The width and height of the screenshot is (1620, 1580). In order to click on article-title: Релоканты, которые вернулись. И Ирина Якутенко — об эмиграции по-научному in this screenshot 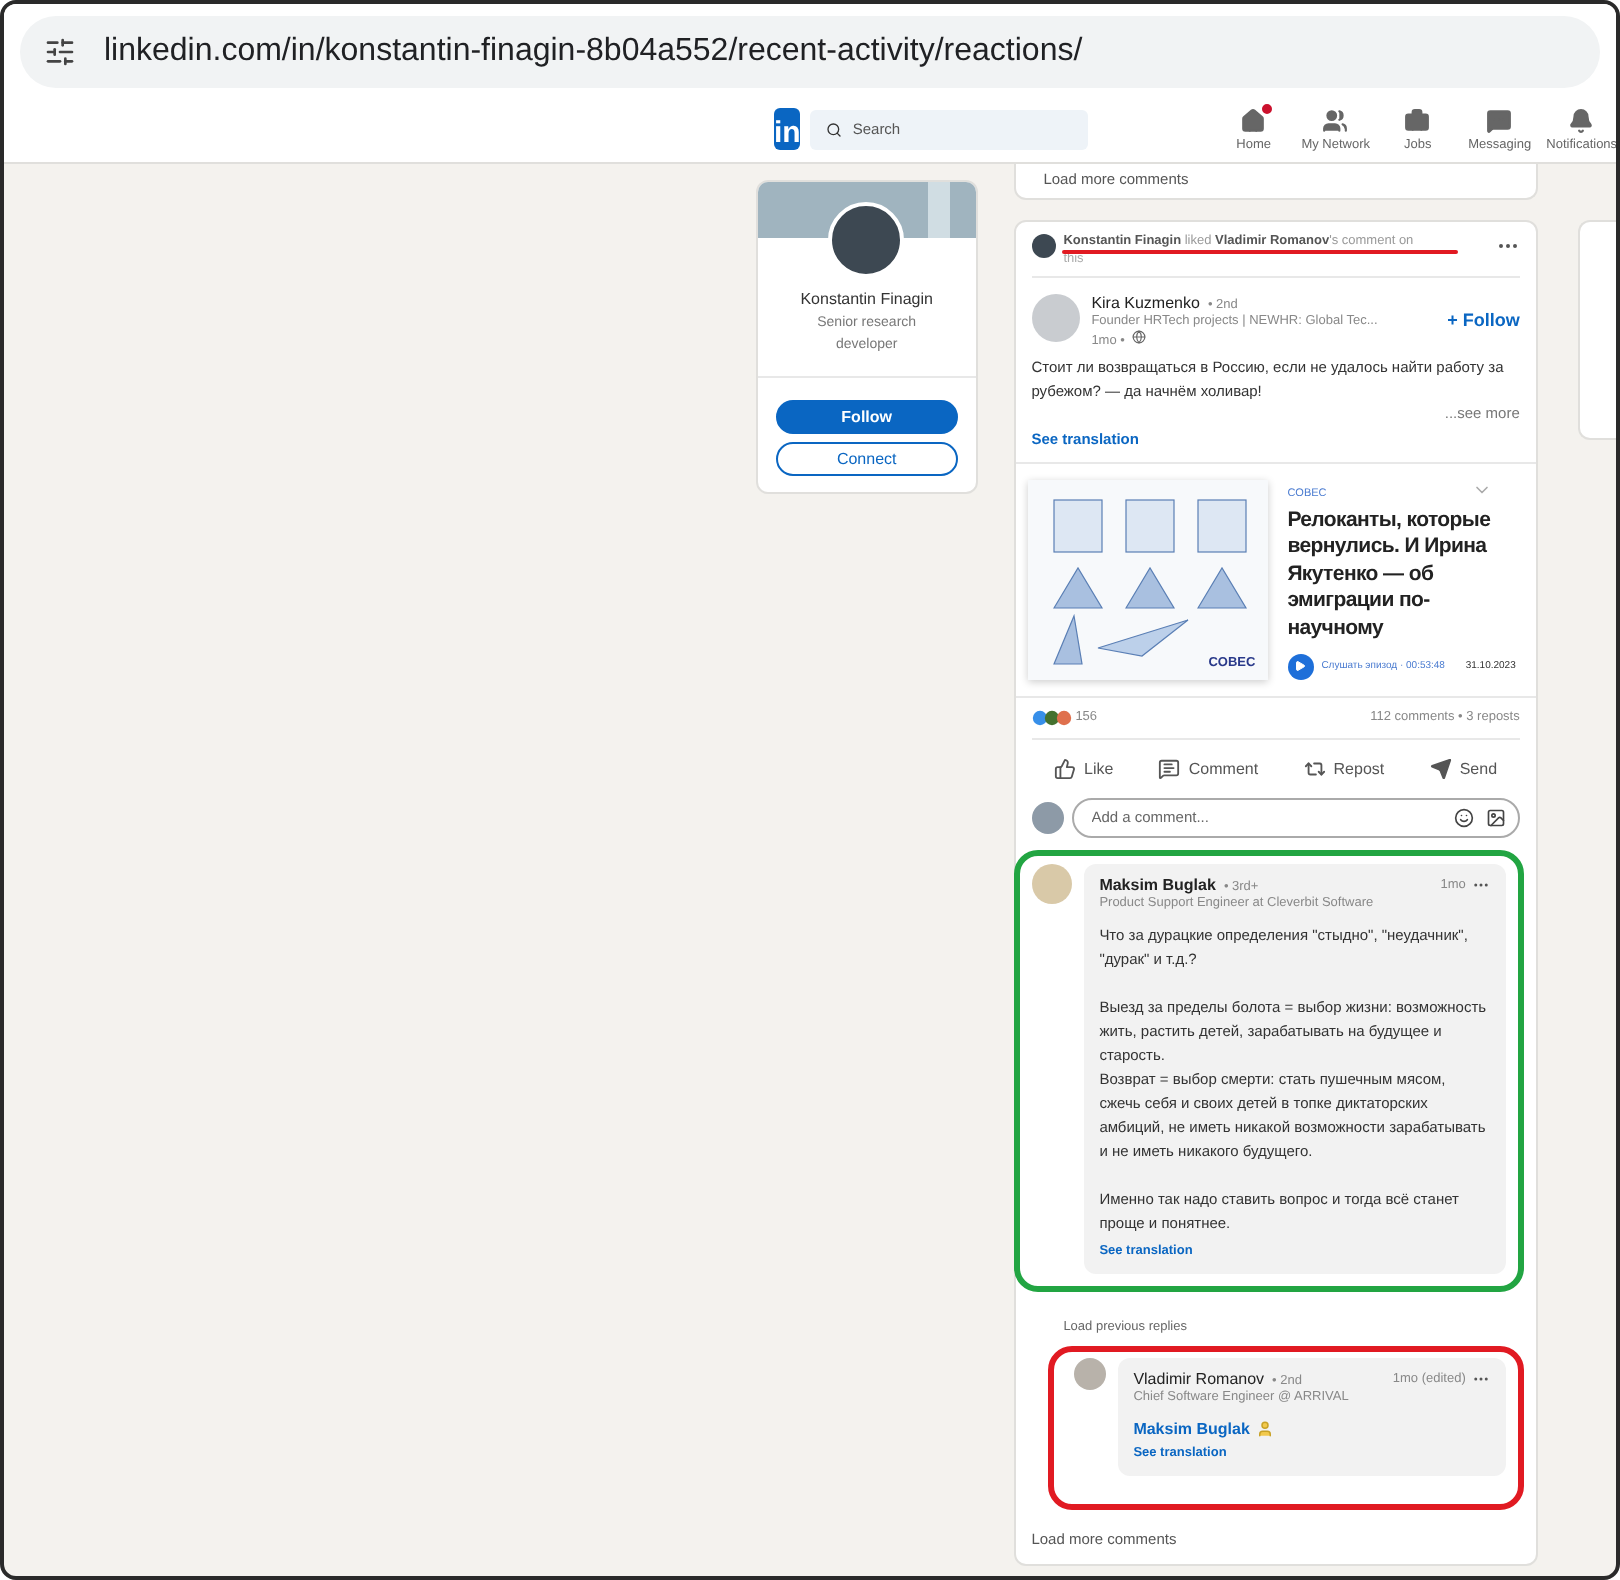, I will do `click(1390, 575)`.